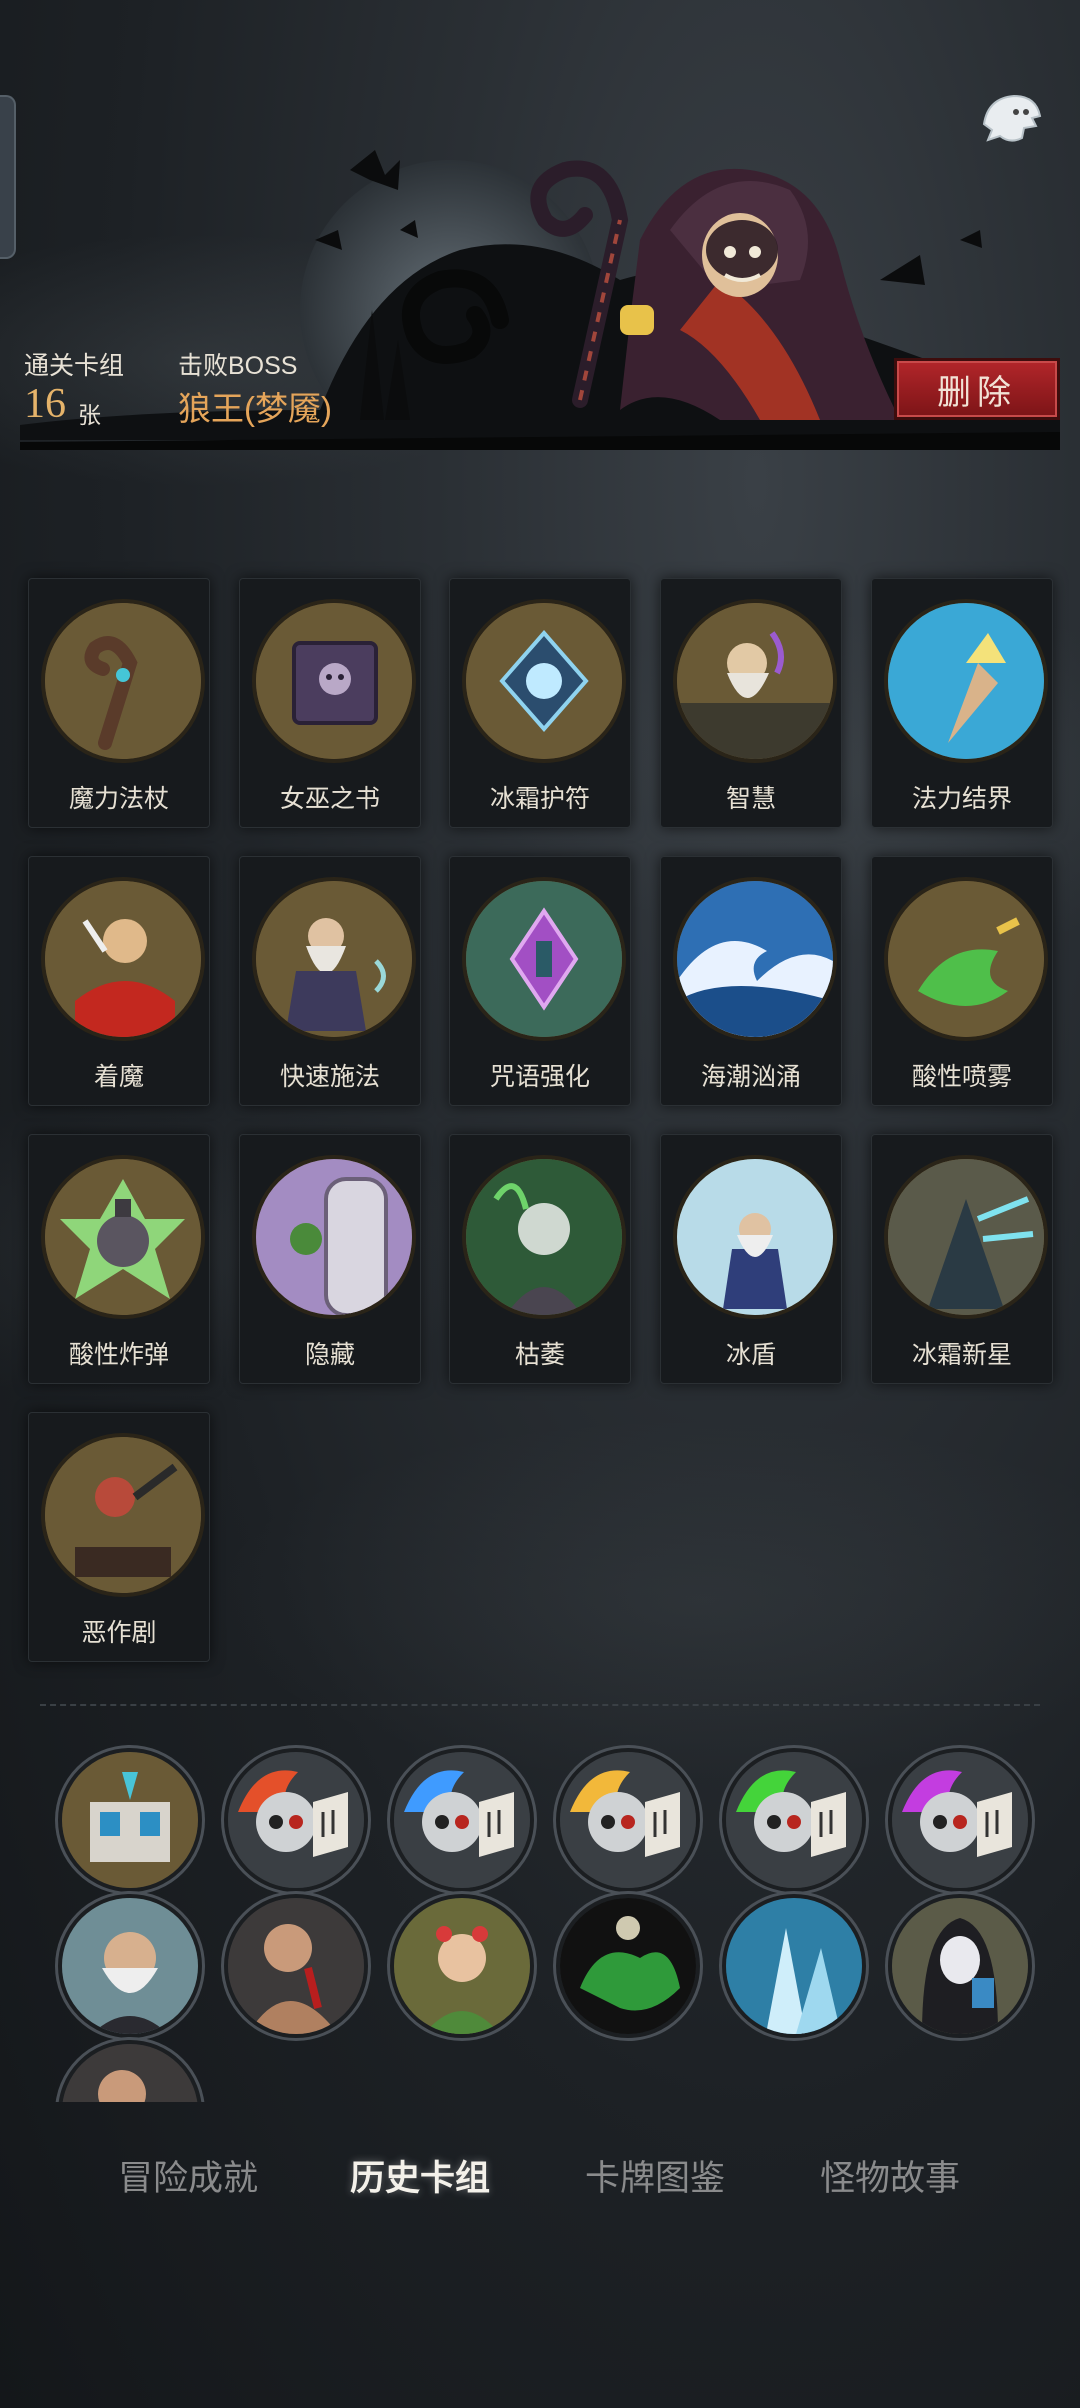 This screenshot has height=2408, width=1080. Describe the element at coordinates (628, 1966) in the screenshot. I see `green-ghost-icon` at that location.